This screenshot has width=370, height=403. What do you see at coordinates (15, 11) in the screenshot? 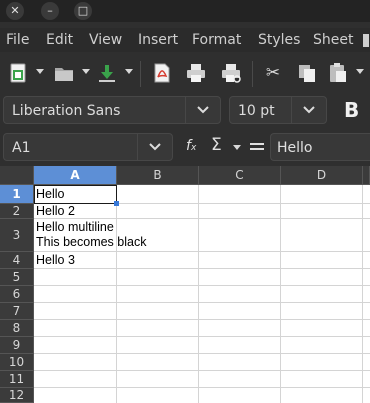
I see `close-window-button: ✕` at bounding box center [15, 11].